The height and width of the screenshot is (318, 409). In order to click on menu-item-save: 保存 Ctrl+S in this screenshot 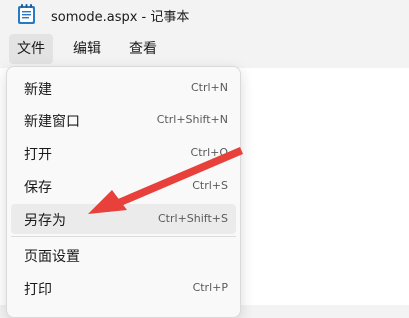, I will do `click(123, 186)`.